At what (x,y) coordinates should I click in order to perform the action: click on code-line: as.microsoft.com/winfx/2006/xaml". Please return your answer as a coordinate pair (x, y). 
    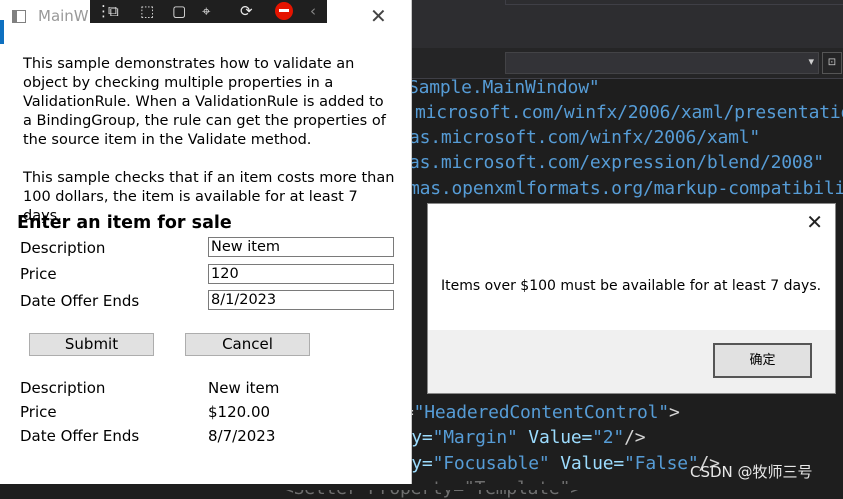
    Looking at the image, I should click on (585, 137).